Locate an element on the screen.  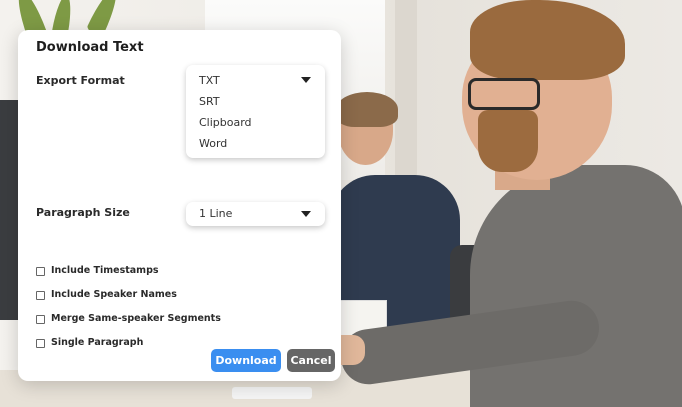
format-option-clipboard: Clipboard is located at coordinates (225, 122).